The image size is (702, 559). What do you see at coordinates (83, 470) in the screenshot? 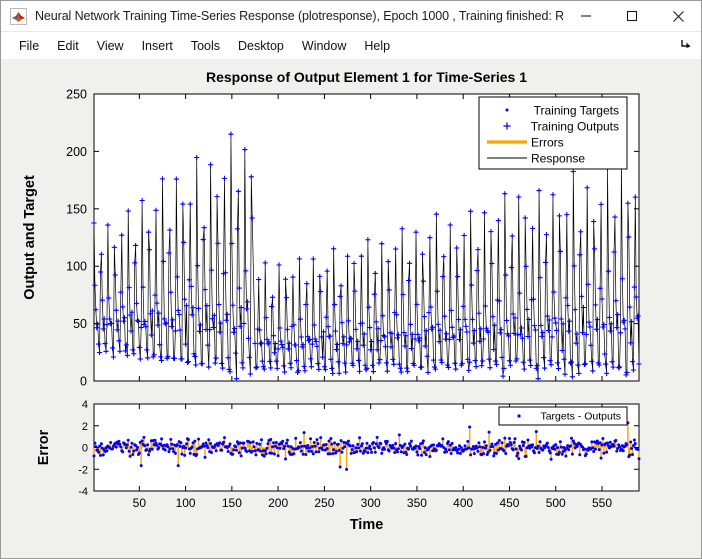
I see `y-tick-label: -2` at bounding box center [83, 470].